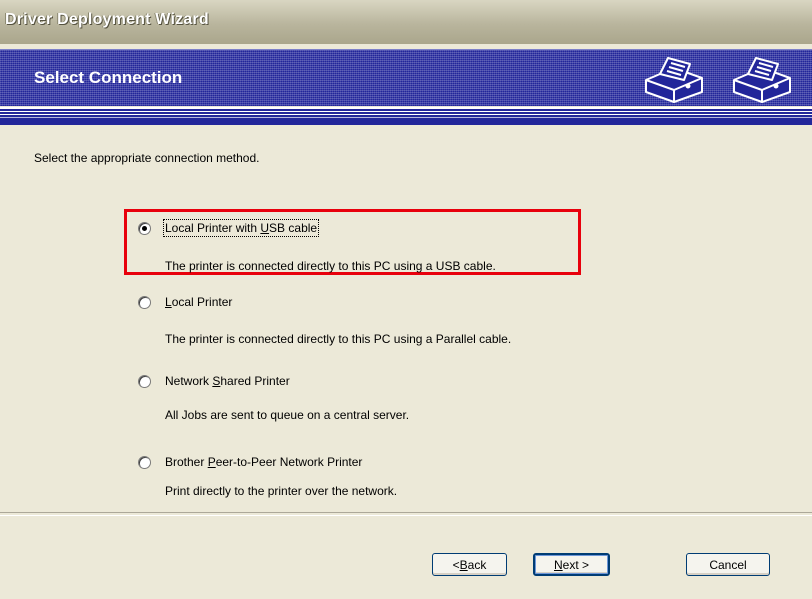 The image size is (812, 599). Describe the element at coordinates (144, 302) in the screenshot. I see `radio-local-printer` at that location.